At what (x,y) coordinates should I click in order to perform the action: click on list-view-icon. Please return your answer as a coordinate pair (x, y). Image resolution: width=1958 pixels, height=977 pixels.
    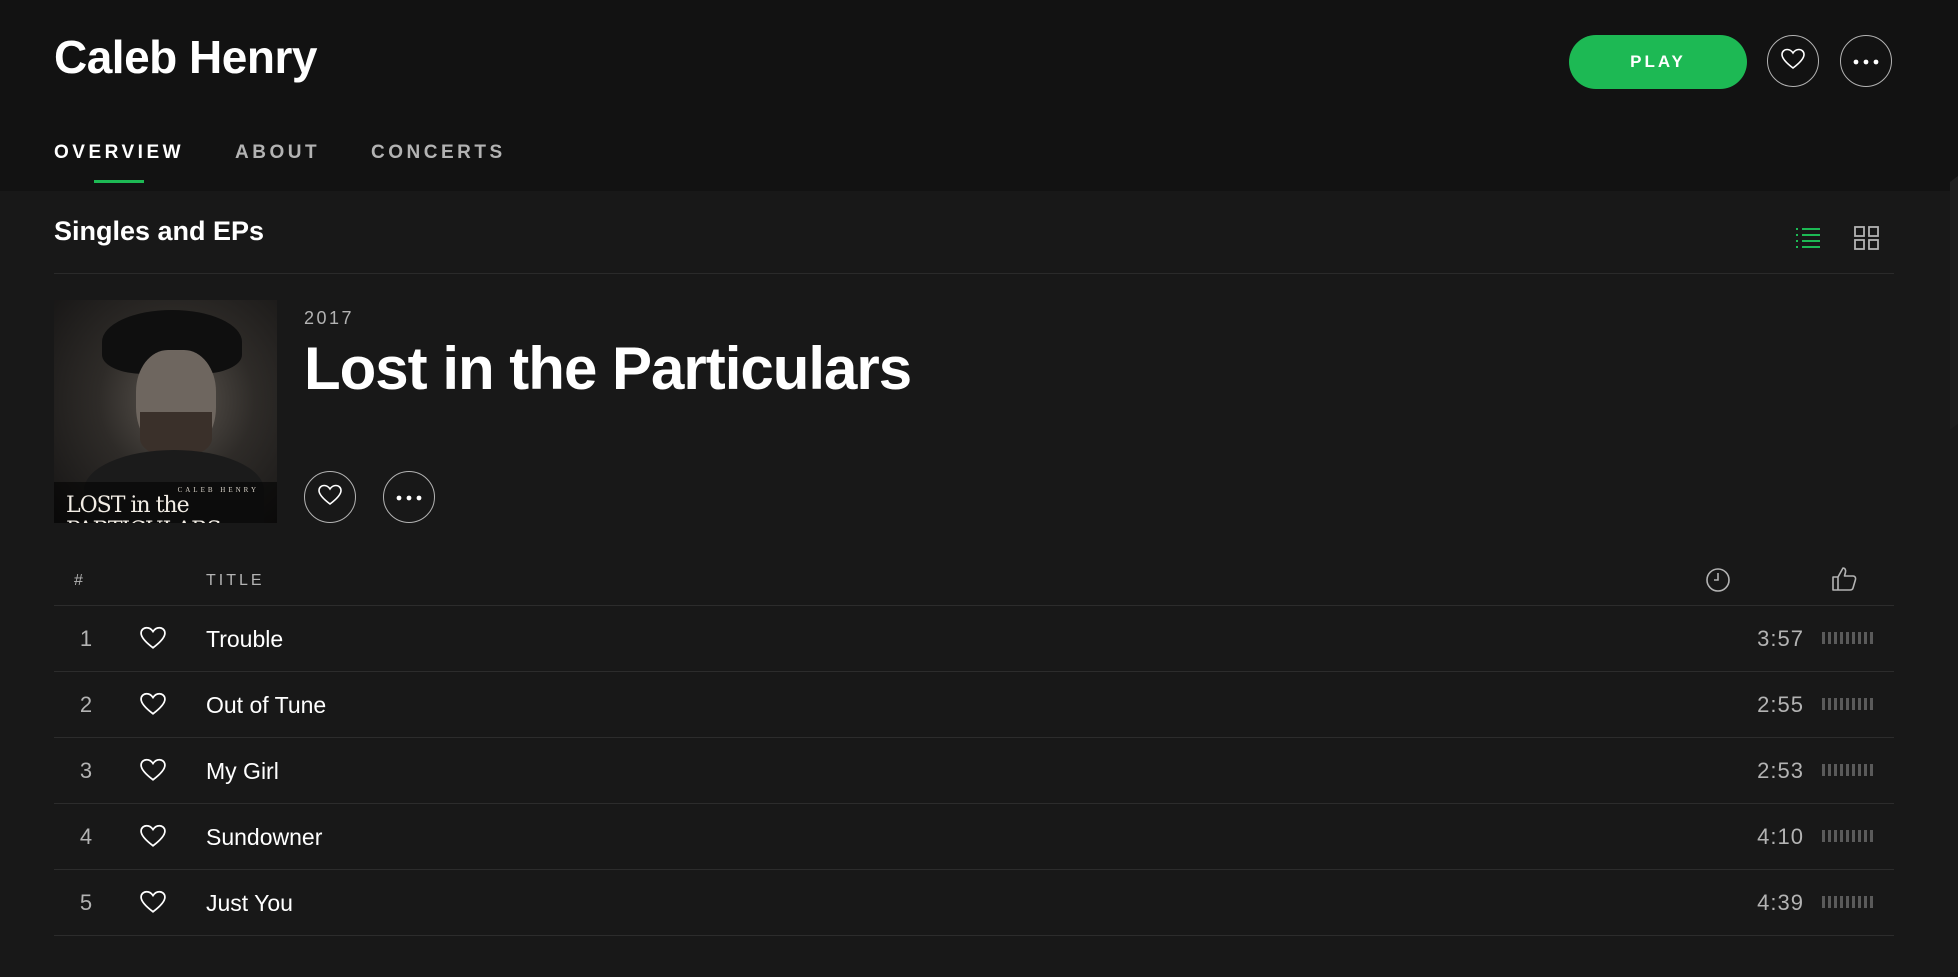
    Looking at the image, I should click on (1808, 240).